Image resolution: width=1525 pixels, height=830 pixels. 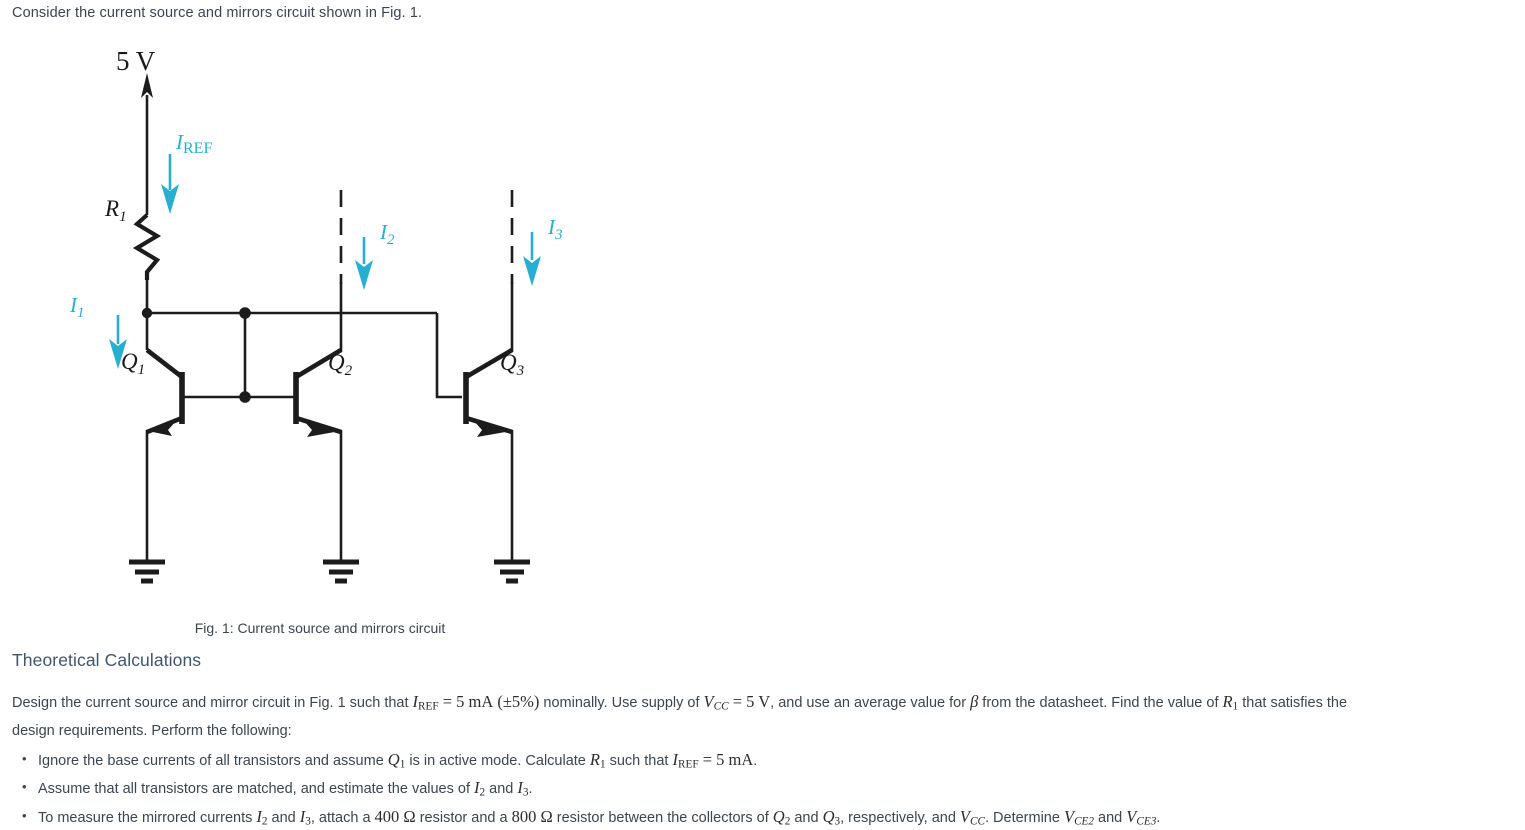 I want to click on label-supply-voltage: 5 V, so click(x=136, y=61).